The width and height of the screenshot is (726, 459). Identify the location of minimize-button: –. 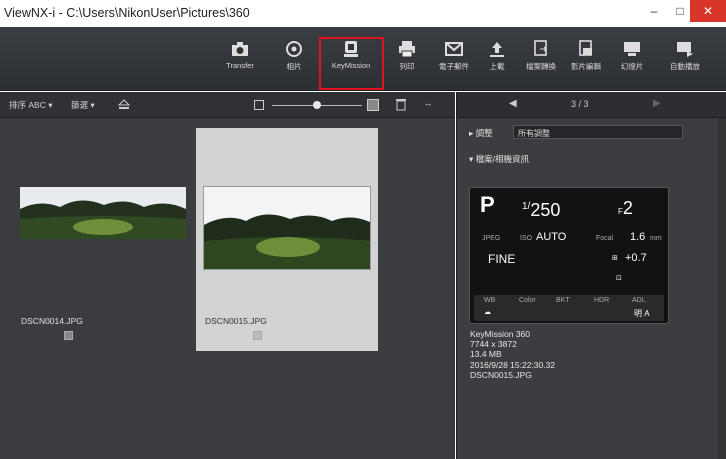
(654, 11).